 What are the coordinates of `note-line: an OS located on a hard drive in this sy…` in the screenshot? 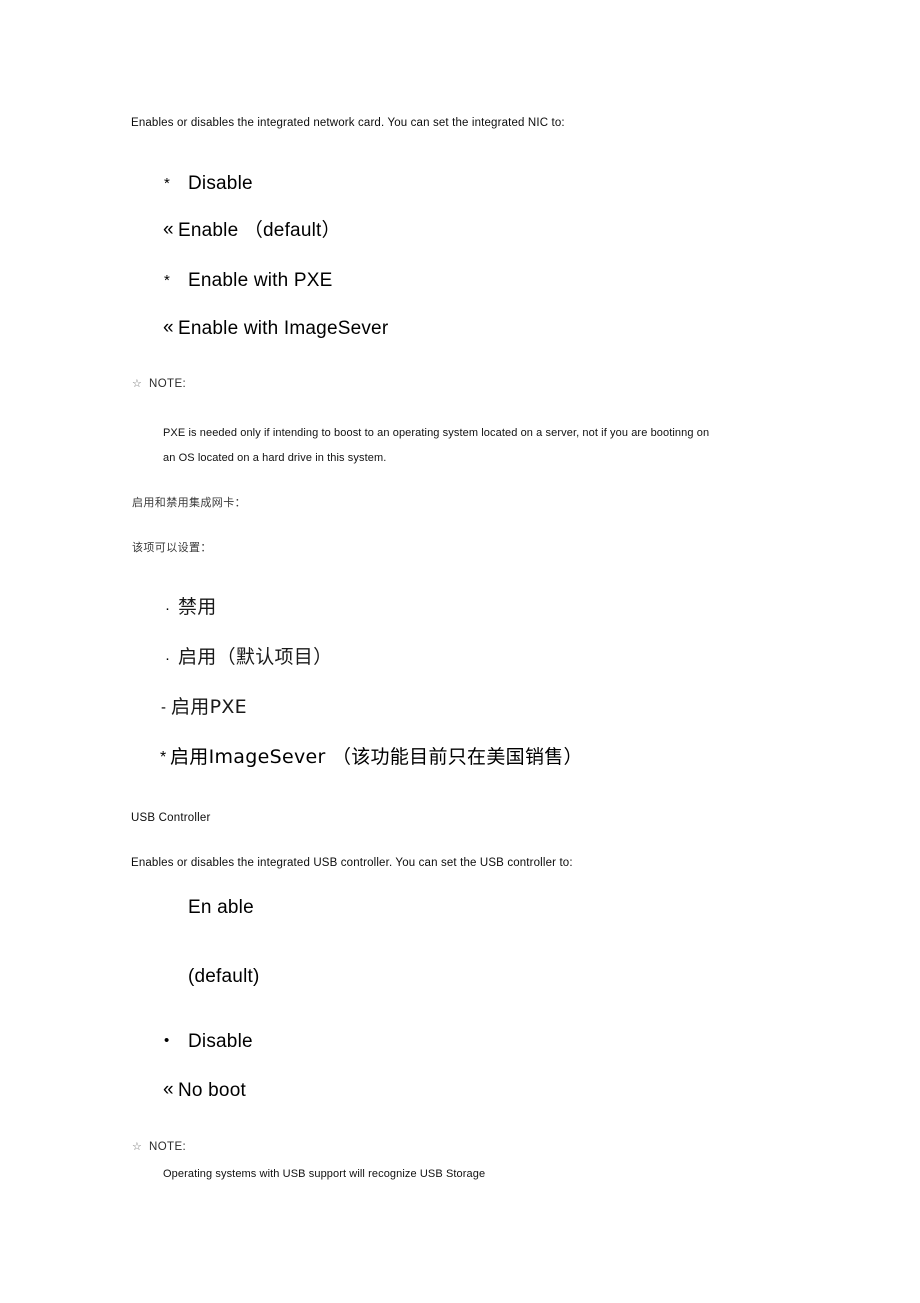 It's located at (275, 458).